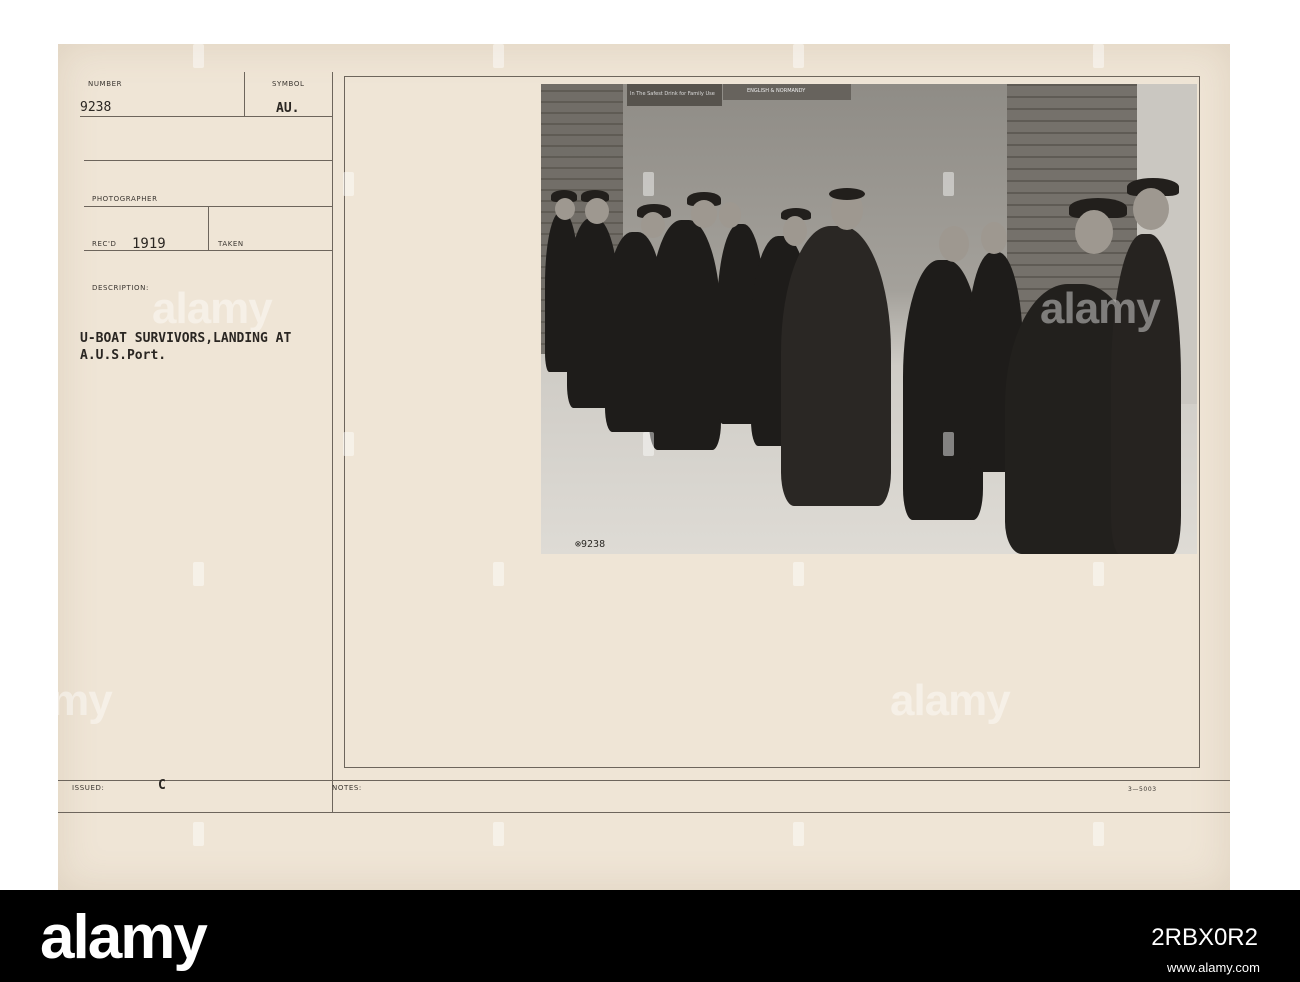 The image size is (1300, 982). What do you see at coordinates (120, 288) in the screenshot?
I see `description-label: DESCRIPTION:` at bounding box center [120, 288].